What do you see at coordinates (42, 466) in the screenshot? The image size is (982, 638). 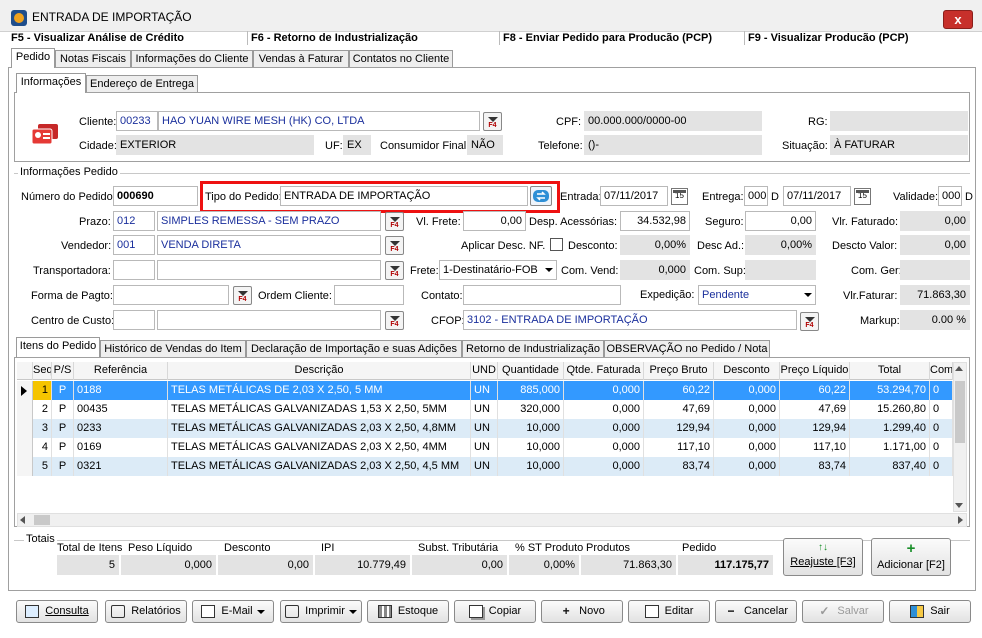 I see `cell-seq: 5` at bounding box center [42, 466].